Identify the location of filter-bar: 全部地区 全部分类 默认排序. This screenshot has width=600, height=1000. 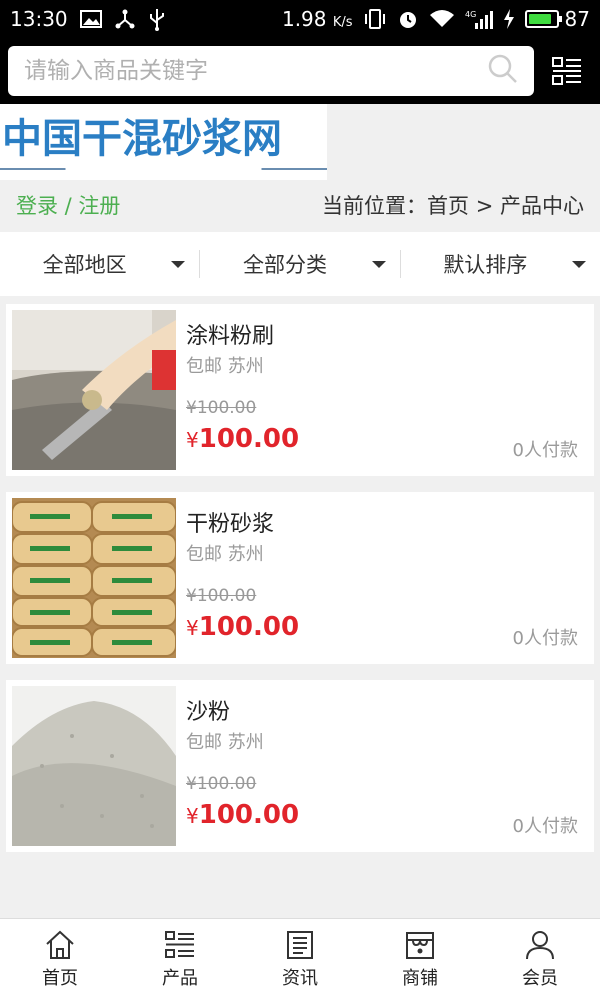
(300, 264).